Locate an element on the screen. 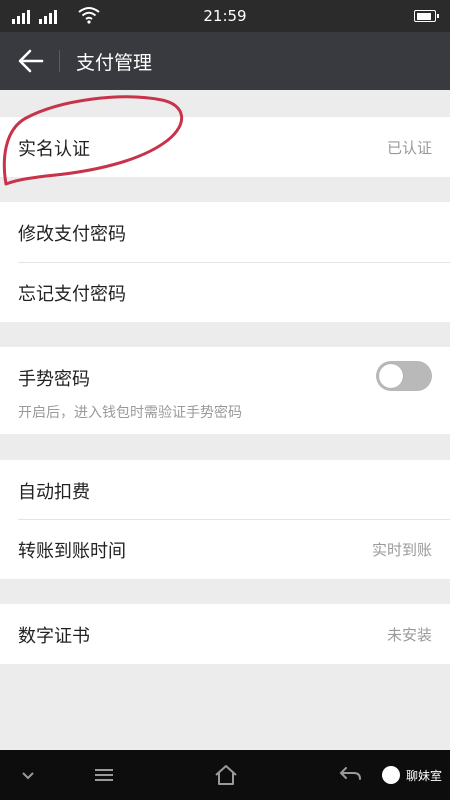 Image resolution: width=450 pixels, height=800 pixels. real-name-row: 实名认证 已认证 is located at coordinates (225, 147).